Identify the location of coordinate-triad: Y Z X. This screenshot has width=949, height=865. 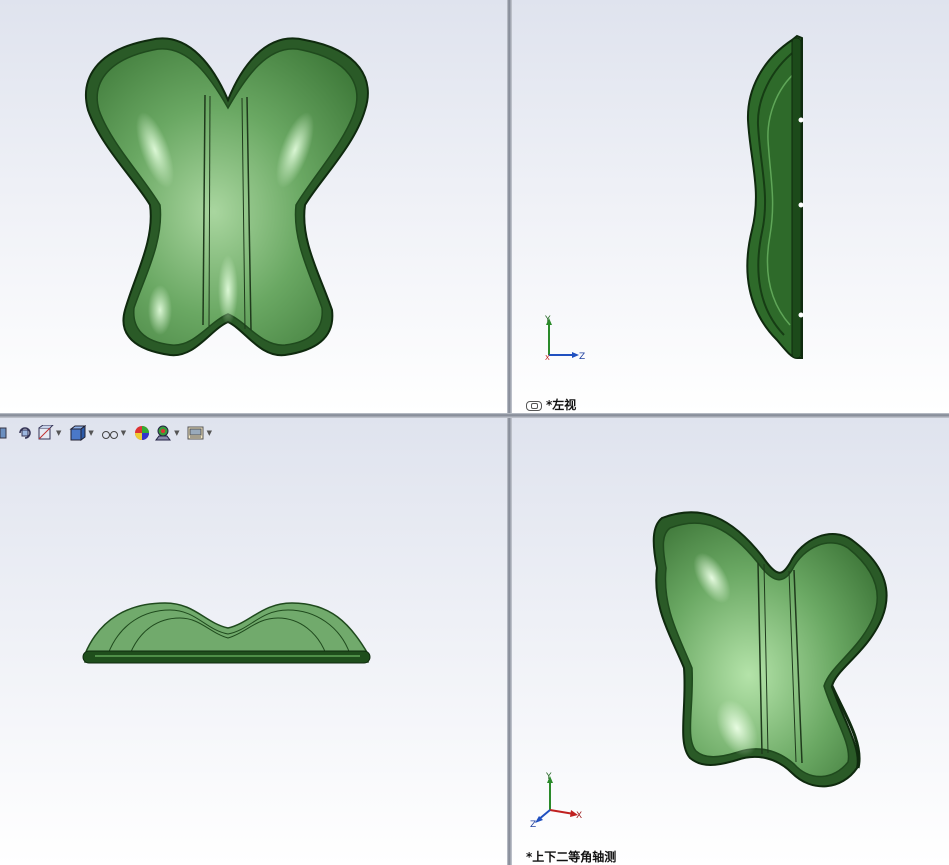
(564, 338).